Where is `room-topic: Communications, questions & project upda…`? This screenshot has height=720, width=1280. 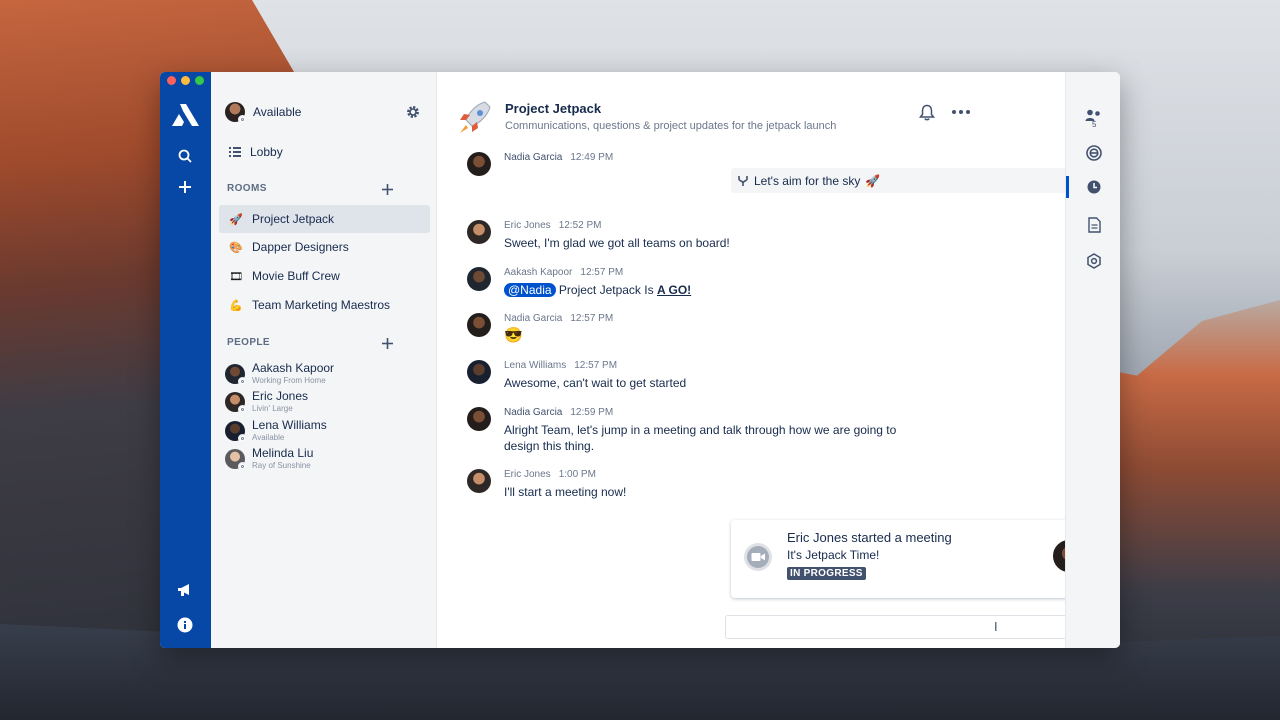 room-topic: Communications, questions & project upda… is located at coordinates (671, 126).